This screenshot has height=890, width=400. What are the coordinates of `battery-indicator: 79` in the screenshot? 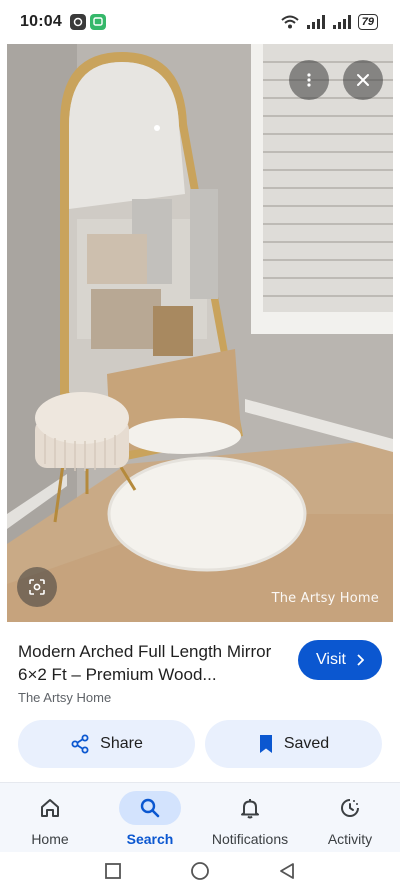 It's located at (367, 22).